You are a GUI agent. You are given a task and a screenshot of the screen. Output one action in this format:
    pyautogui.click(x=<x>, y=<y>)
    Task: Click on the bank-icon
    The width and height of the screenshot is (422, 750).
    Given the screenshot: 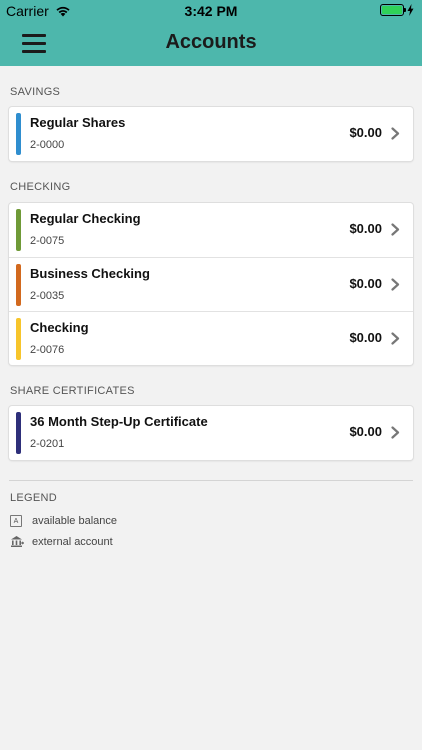 What is the action you would take?
    pyautogui.click(x=17, y=541)
    